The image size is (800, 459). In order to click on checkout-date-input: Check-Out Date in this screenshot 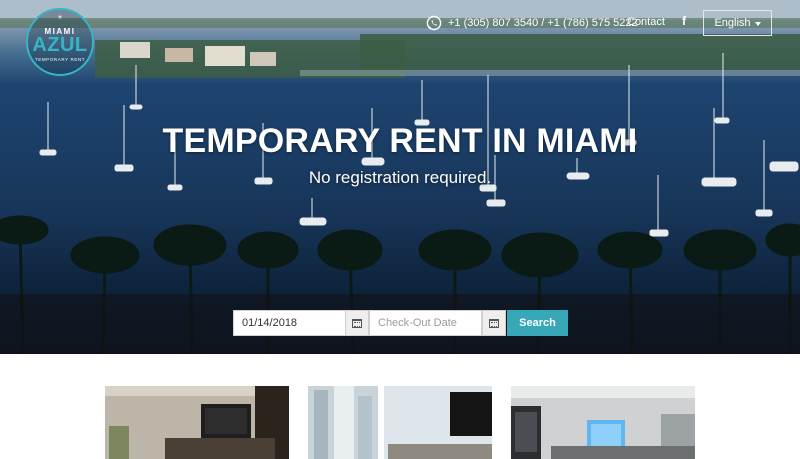, I will do `click(425, 323)`.